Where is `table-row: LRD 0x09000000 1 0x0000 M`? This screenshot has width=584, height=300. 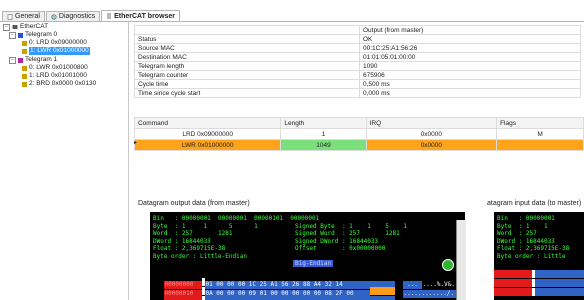
table-row: LRD 0x09000000 1 0x0000 M is located at coordinates (358, 134).